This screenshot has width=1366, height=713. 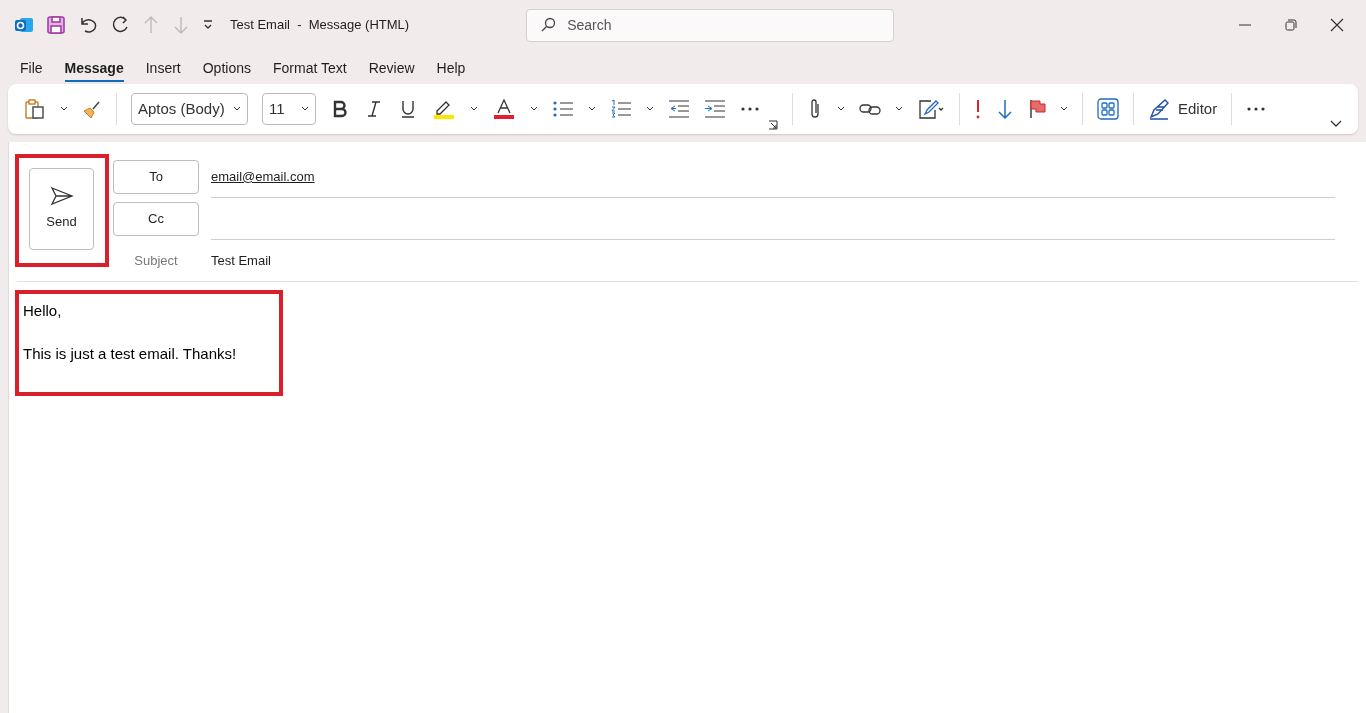 What do you see at coordinates (1108, 109) in the screenshot?
I see `grid-icon` at bounding box center [1108, 109].